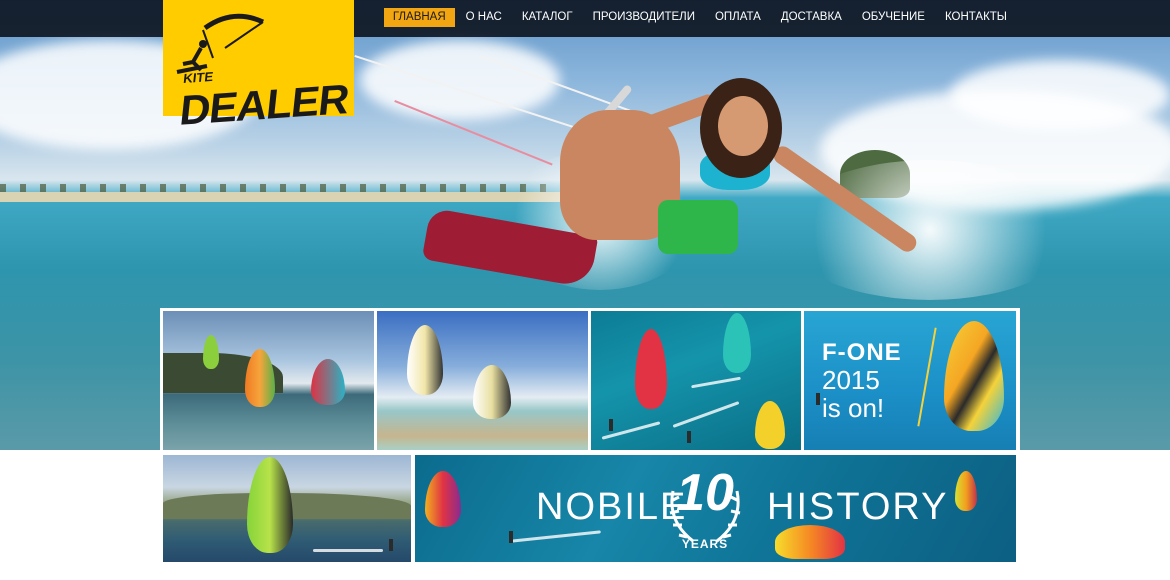 The width and height of the screenshot is (1170, 580). Describe the element at coordinates (484, 17) in the screenshot. I see `nav-item-about: О НАС` at that location.